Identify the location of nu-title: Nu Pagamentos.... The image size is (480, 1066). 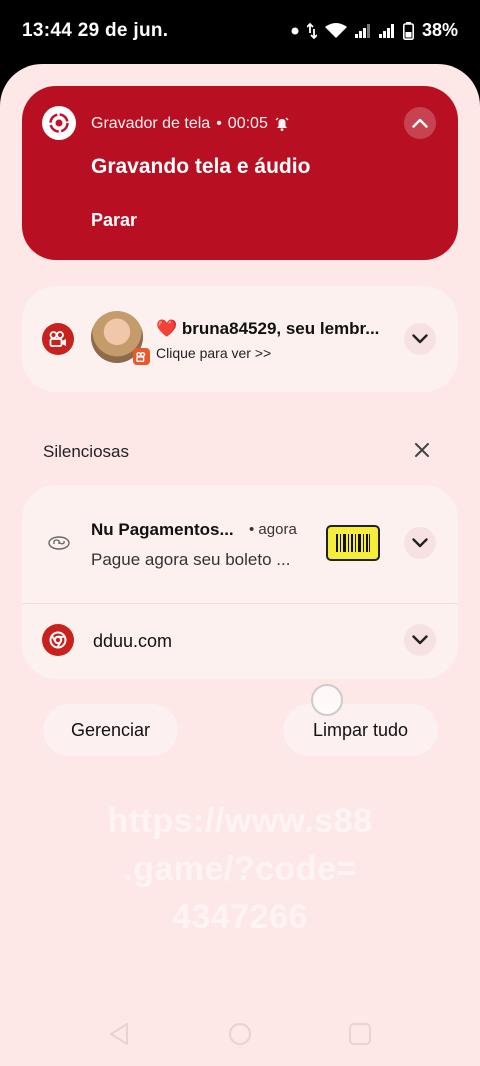
(162, 529).